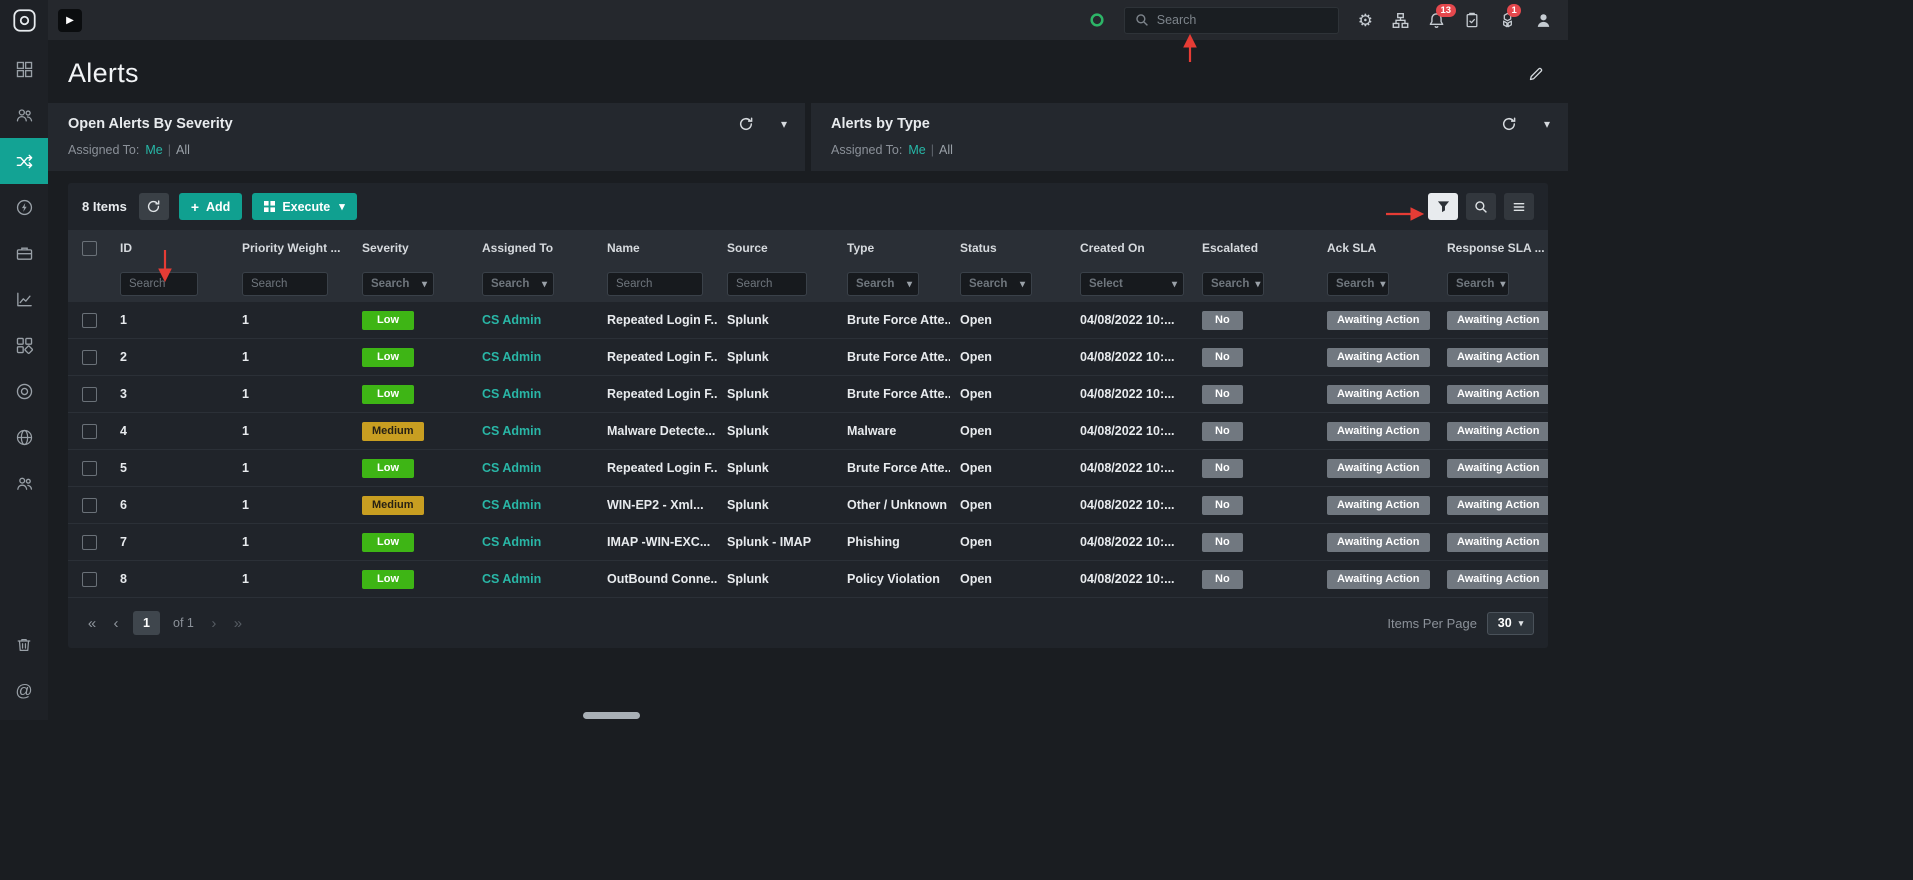 Image resolution: width=1913 pixels, height=880 pixels. Describe the element at coordinates (238, 623) in the screenshot. I see `page-last-button: »` at that location.